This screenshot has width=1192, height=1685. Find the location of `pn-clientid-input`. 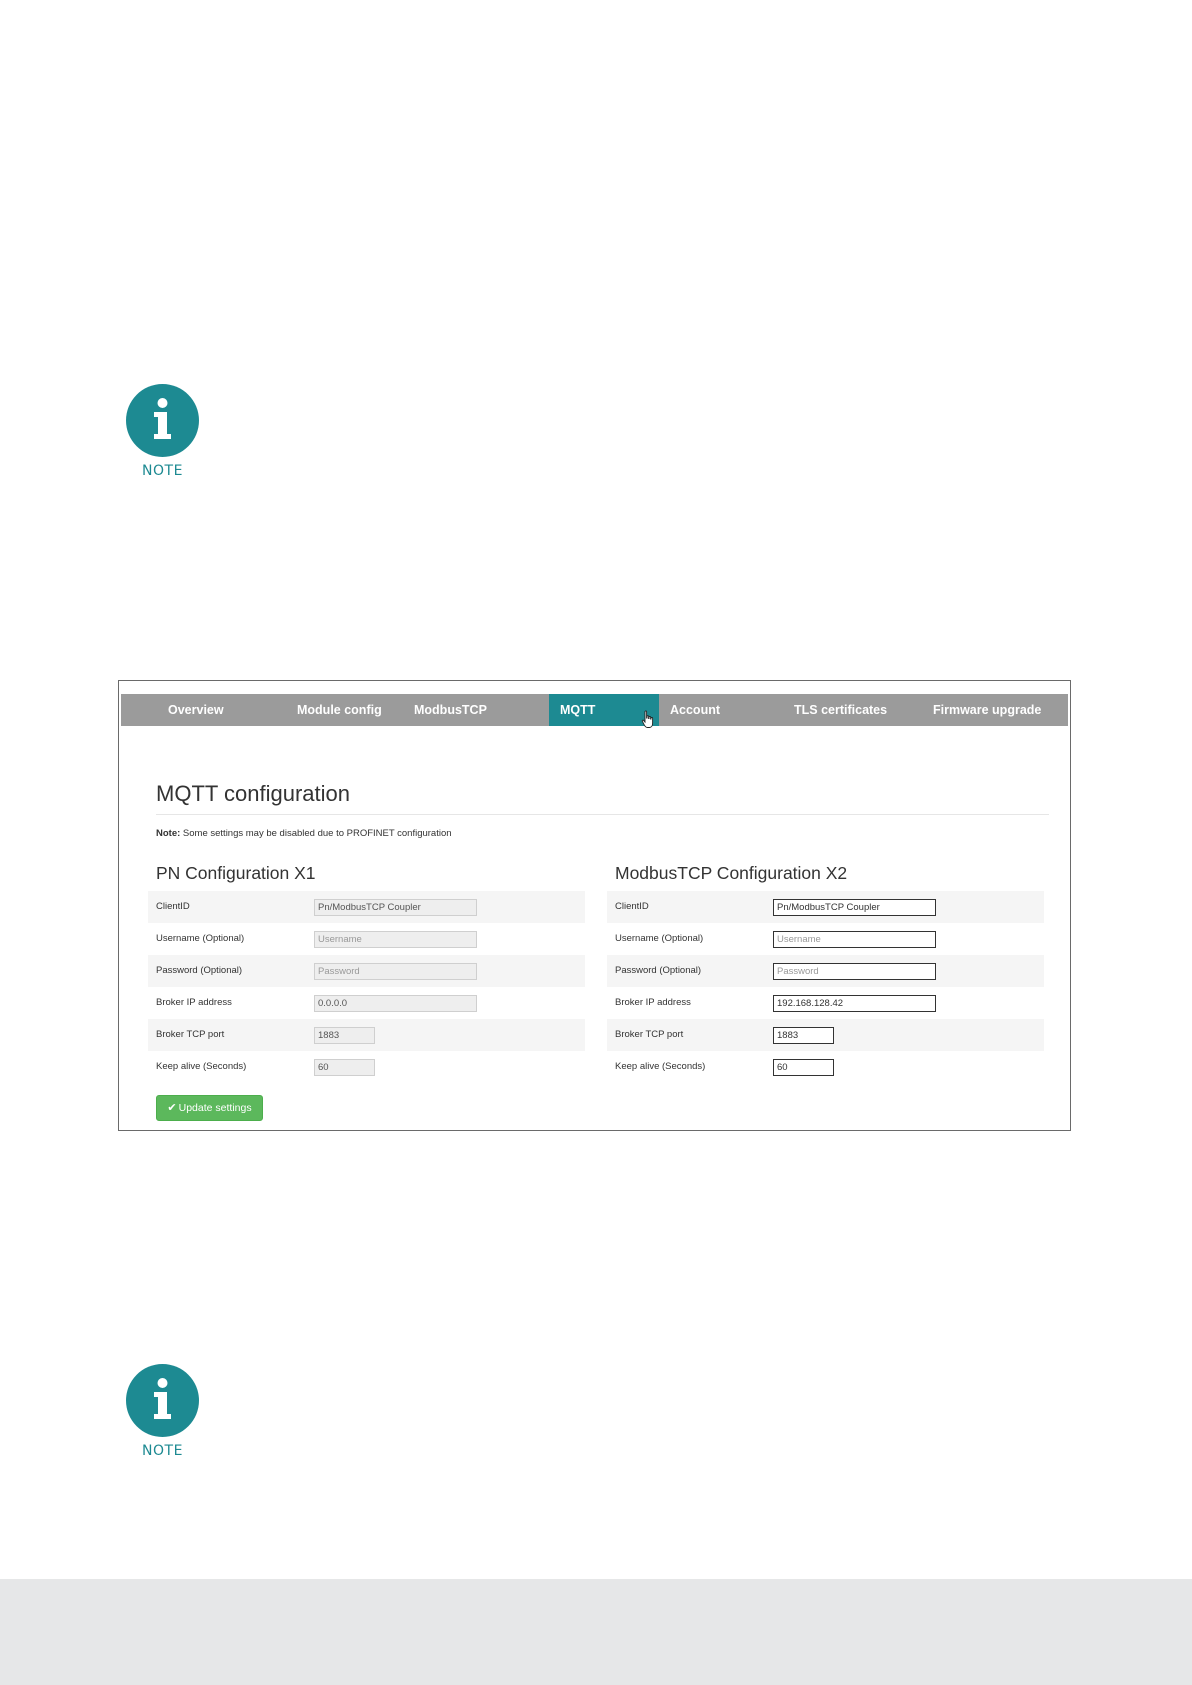

pn-clientid-input is located at coordinates (395, 907).